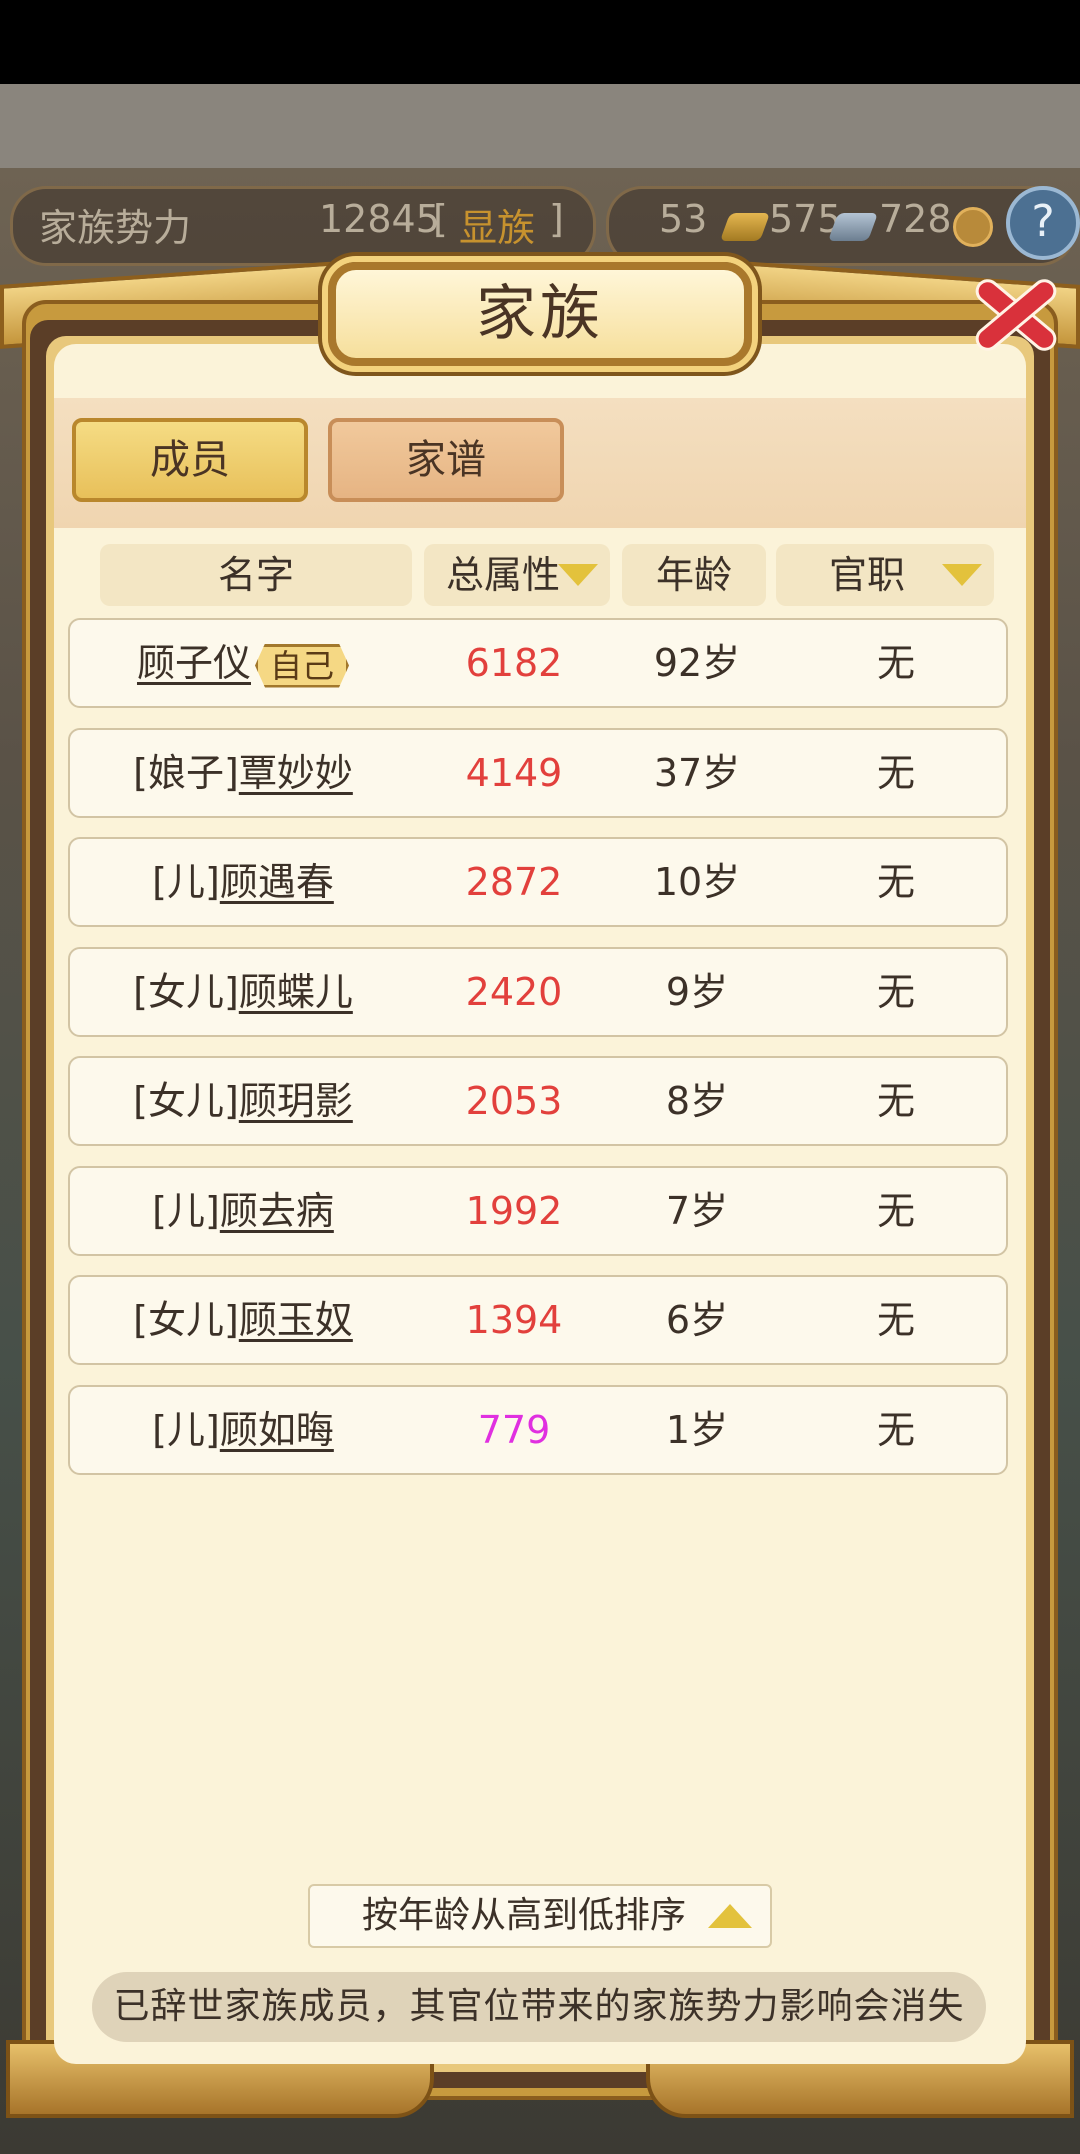 This screenshot has width=1080, height=2154. Describe the element at coordinates (277, 1430) in the screenshot. I see `member-name-link: 顾如晦` at that location.